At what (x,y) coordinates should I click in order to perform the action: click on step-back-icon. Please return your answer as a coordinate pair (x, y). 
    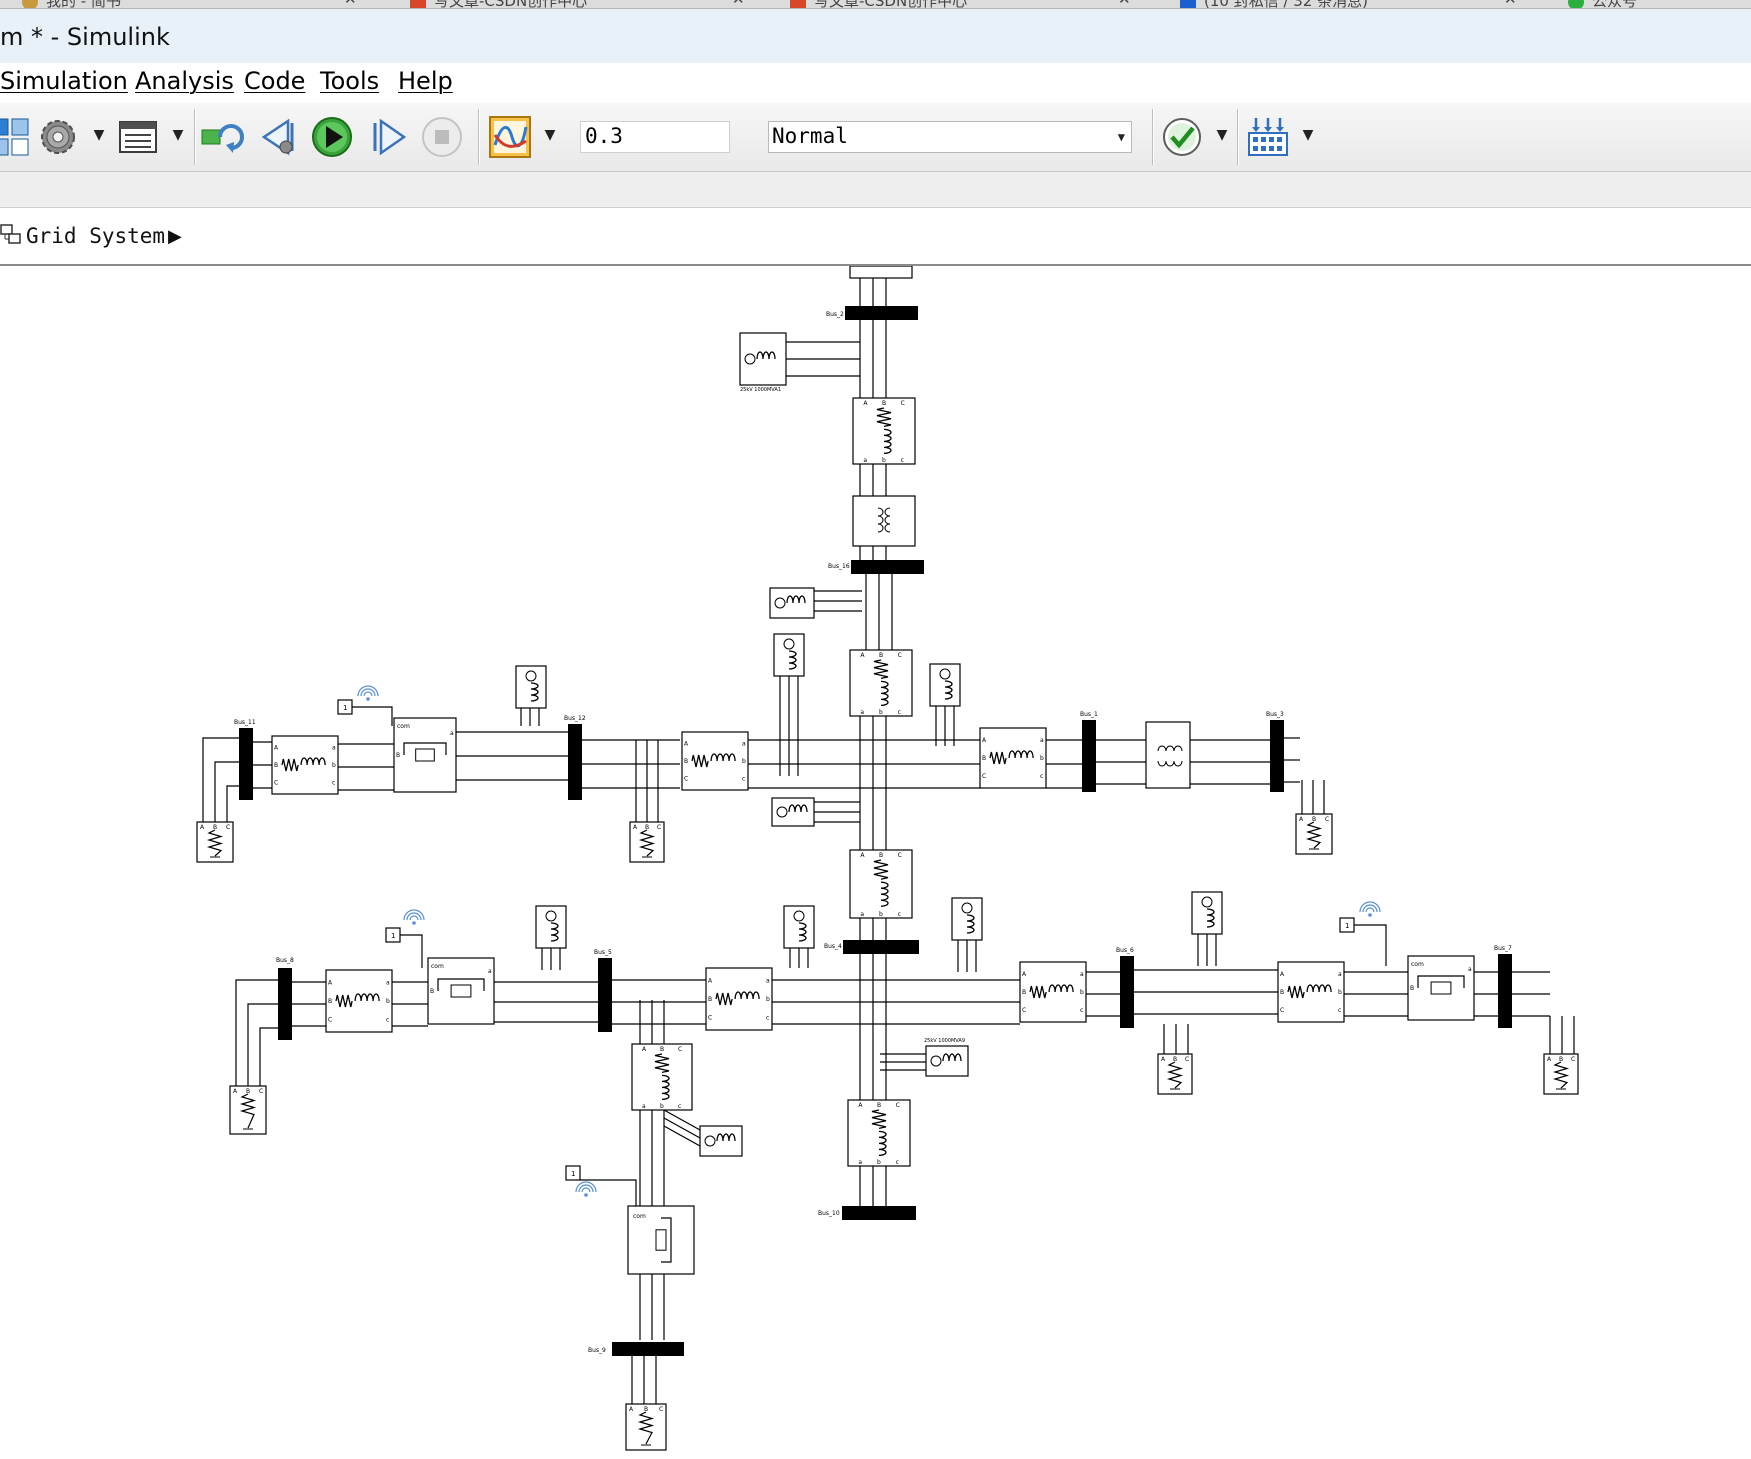
    Looking at the image, I should click on (280, 137).